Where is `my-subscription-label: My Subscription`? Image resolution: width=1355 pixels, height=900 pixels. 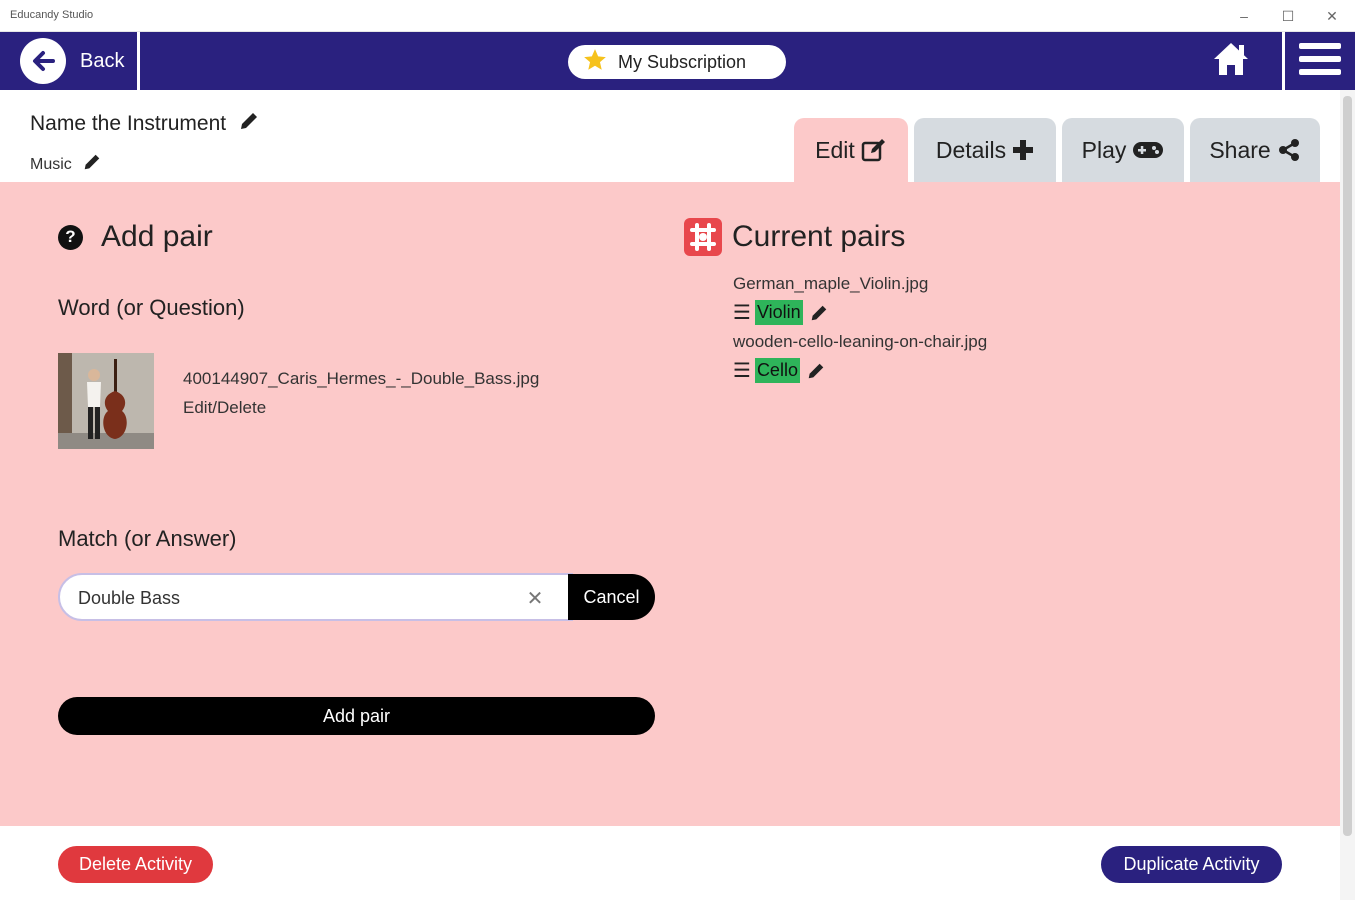
my-subscription-label: My Subscription is located at coordinates (682, 61).